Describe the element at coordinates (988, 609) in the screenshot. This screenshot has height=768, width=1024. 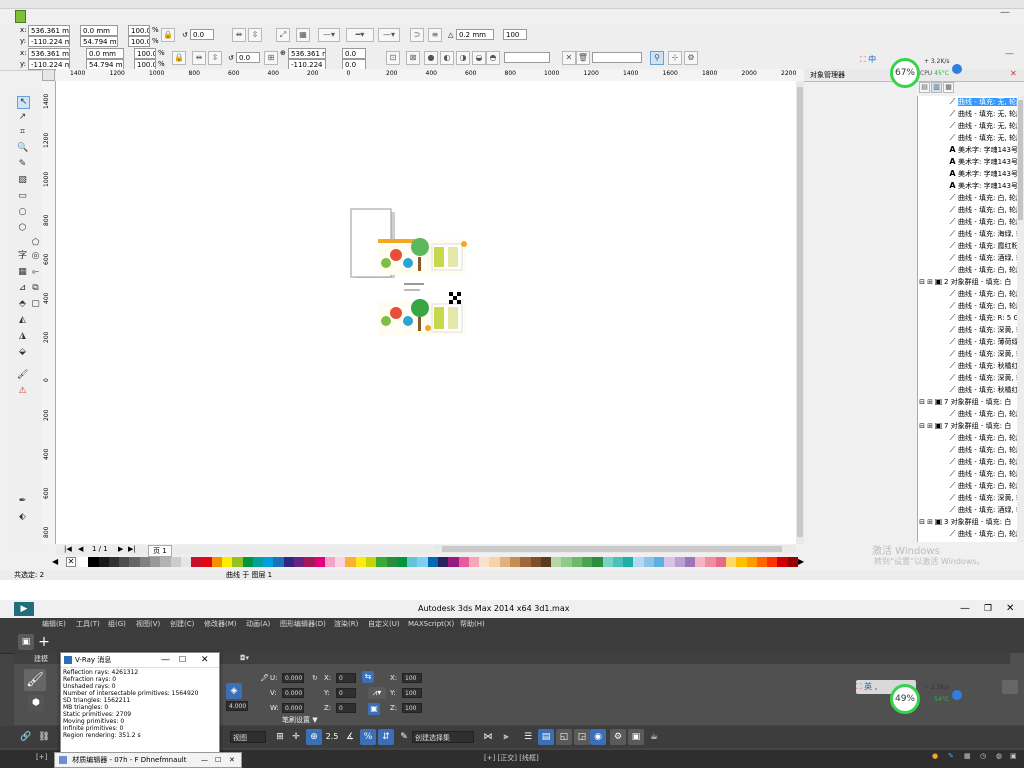
I see `max-restore-button: ❐` at that location.